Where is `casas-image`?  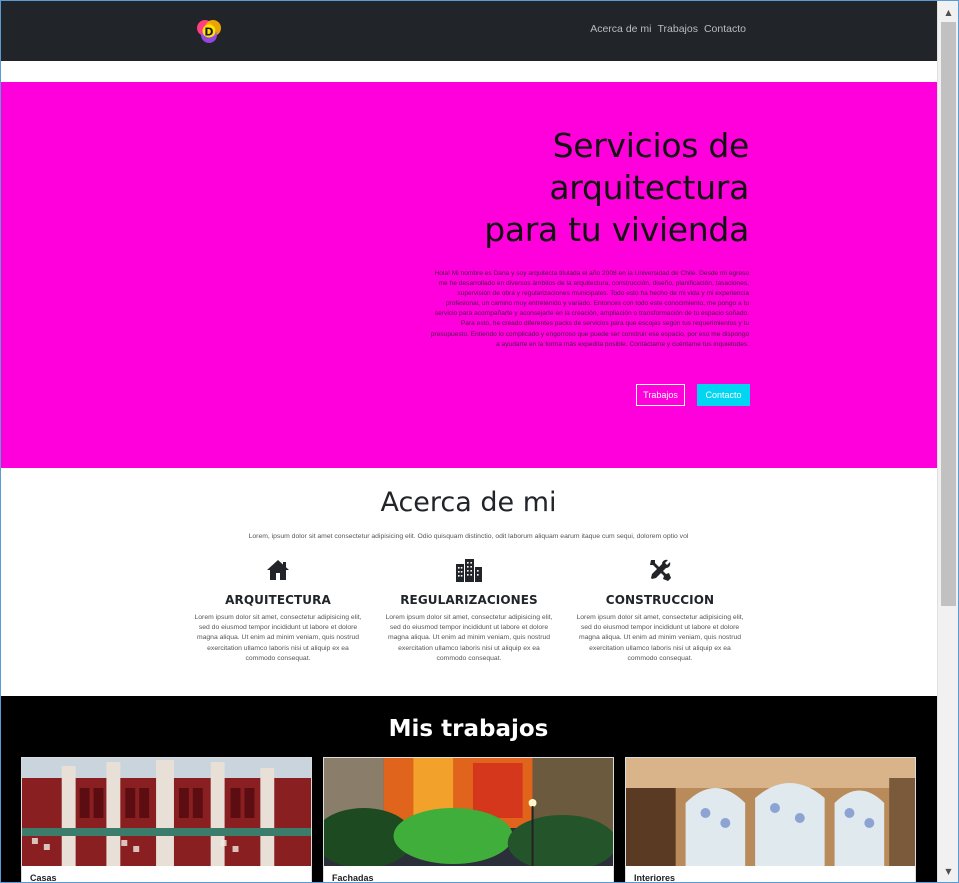
casas-image is located at coordinates (166, 812).